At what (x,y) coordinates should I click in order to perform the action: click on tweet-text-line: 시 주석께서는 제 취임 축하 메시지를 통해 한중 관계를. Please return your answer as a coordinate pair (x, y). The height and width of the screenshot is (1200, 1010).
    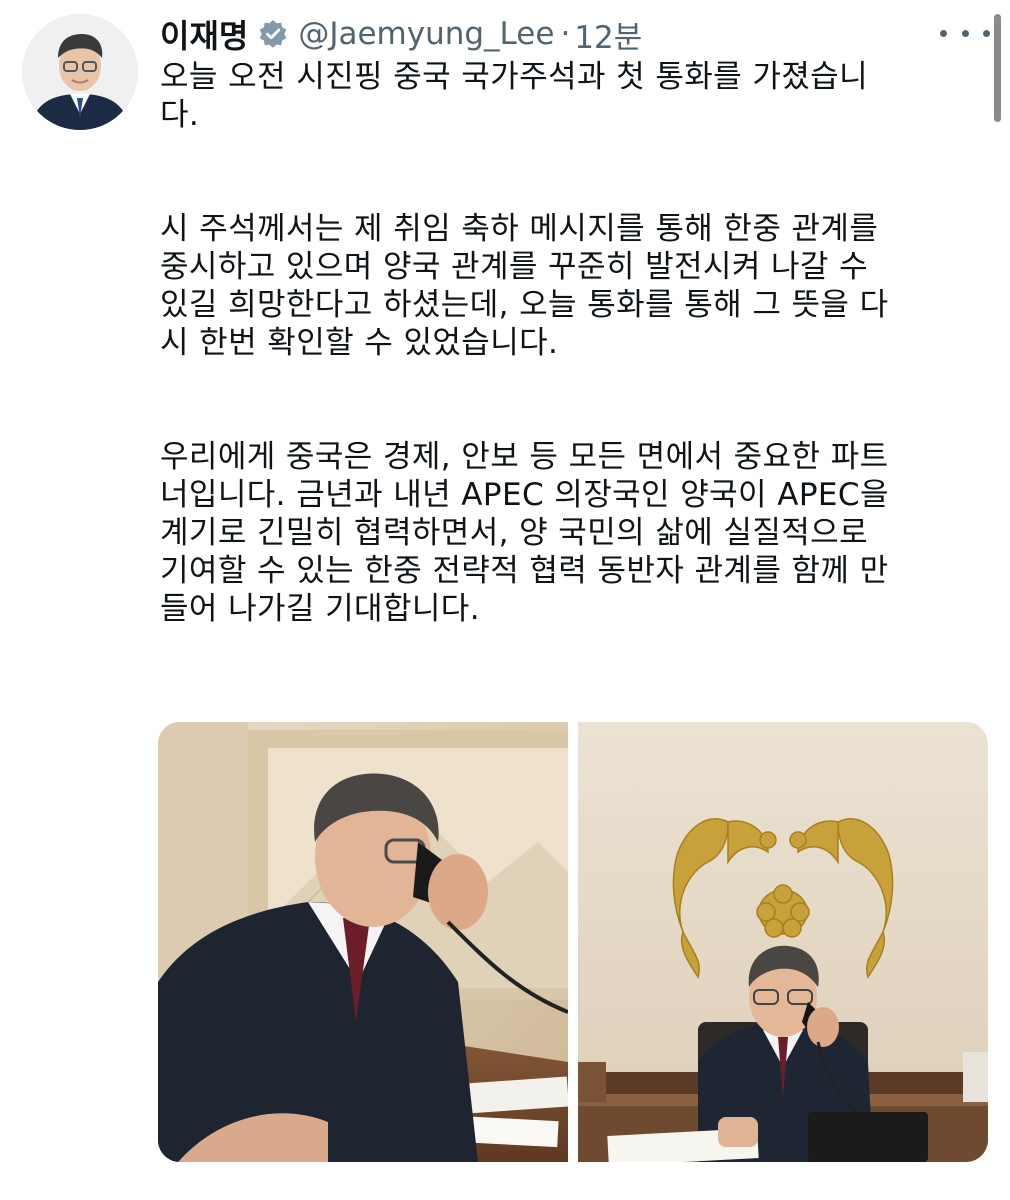
    Looking at the image, I should click on (519, 229).